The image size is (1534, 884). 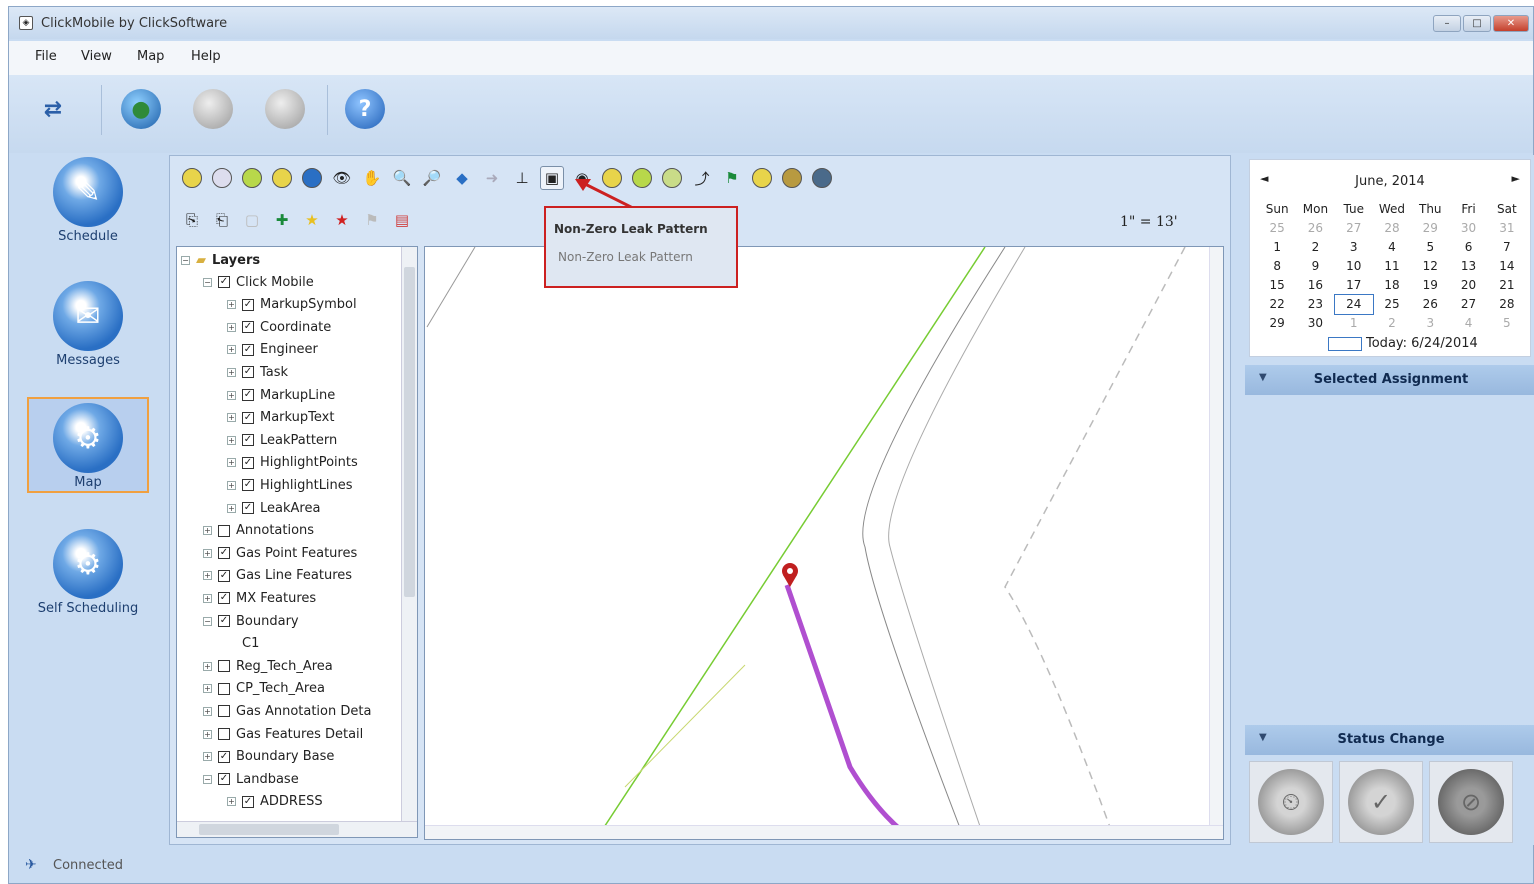 What do you see at coordinates (46, 56) in the screenshot?
I see `menu-file: File` at bounding box center [46, 56].